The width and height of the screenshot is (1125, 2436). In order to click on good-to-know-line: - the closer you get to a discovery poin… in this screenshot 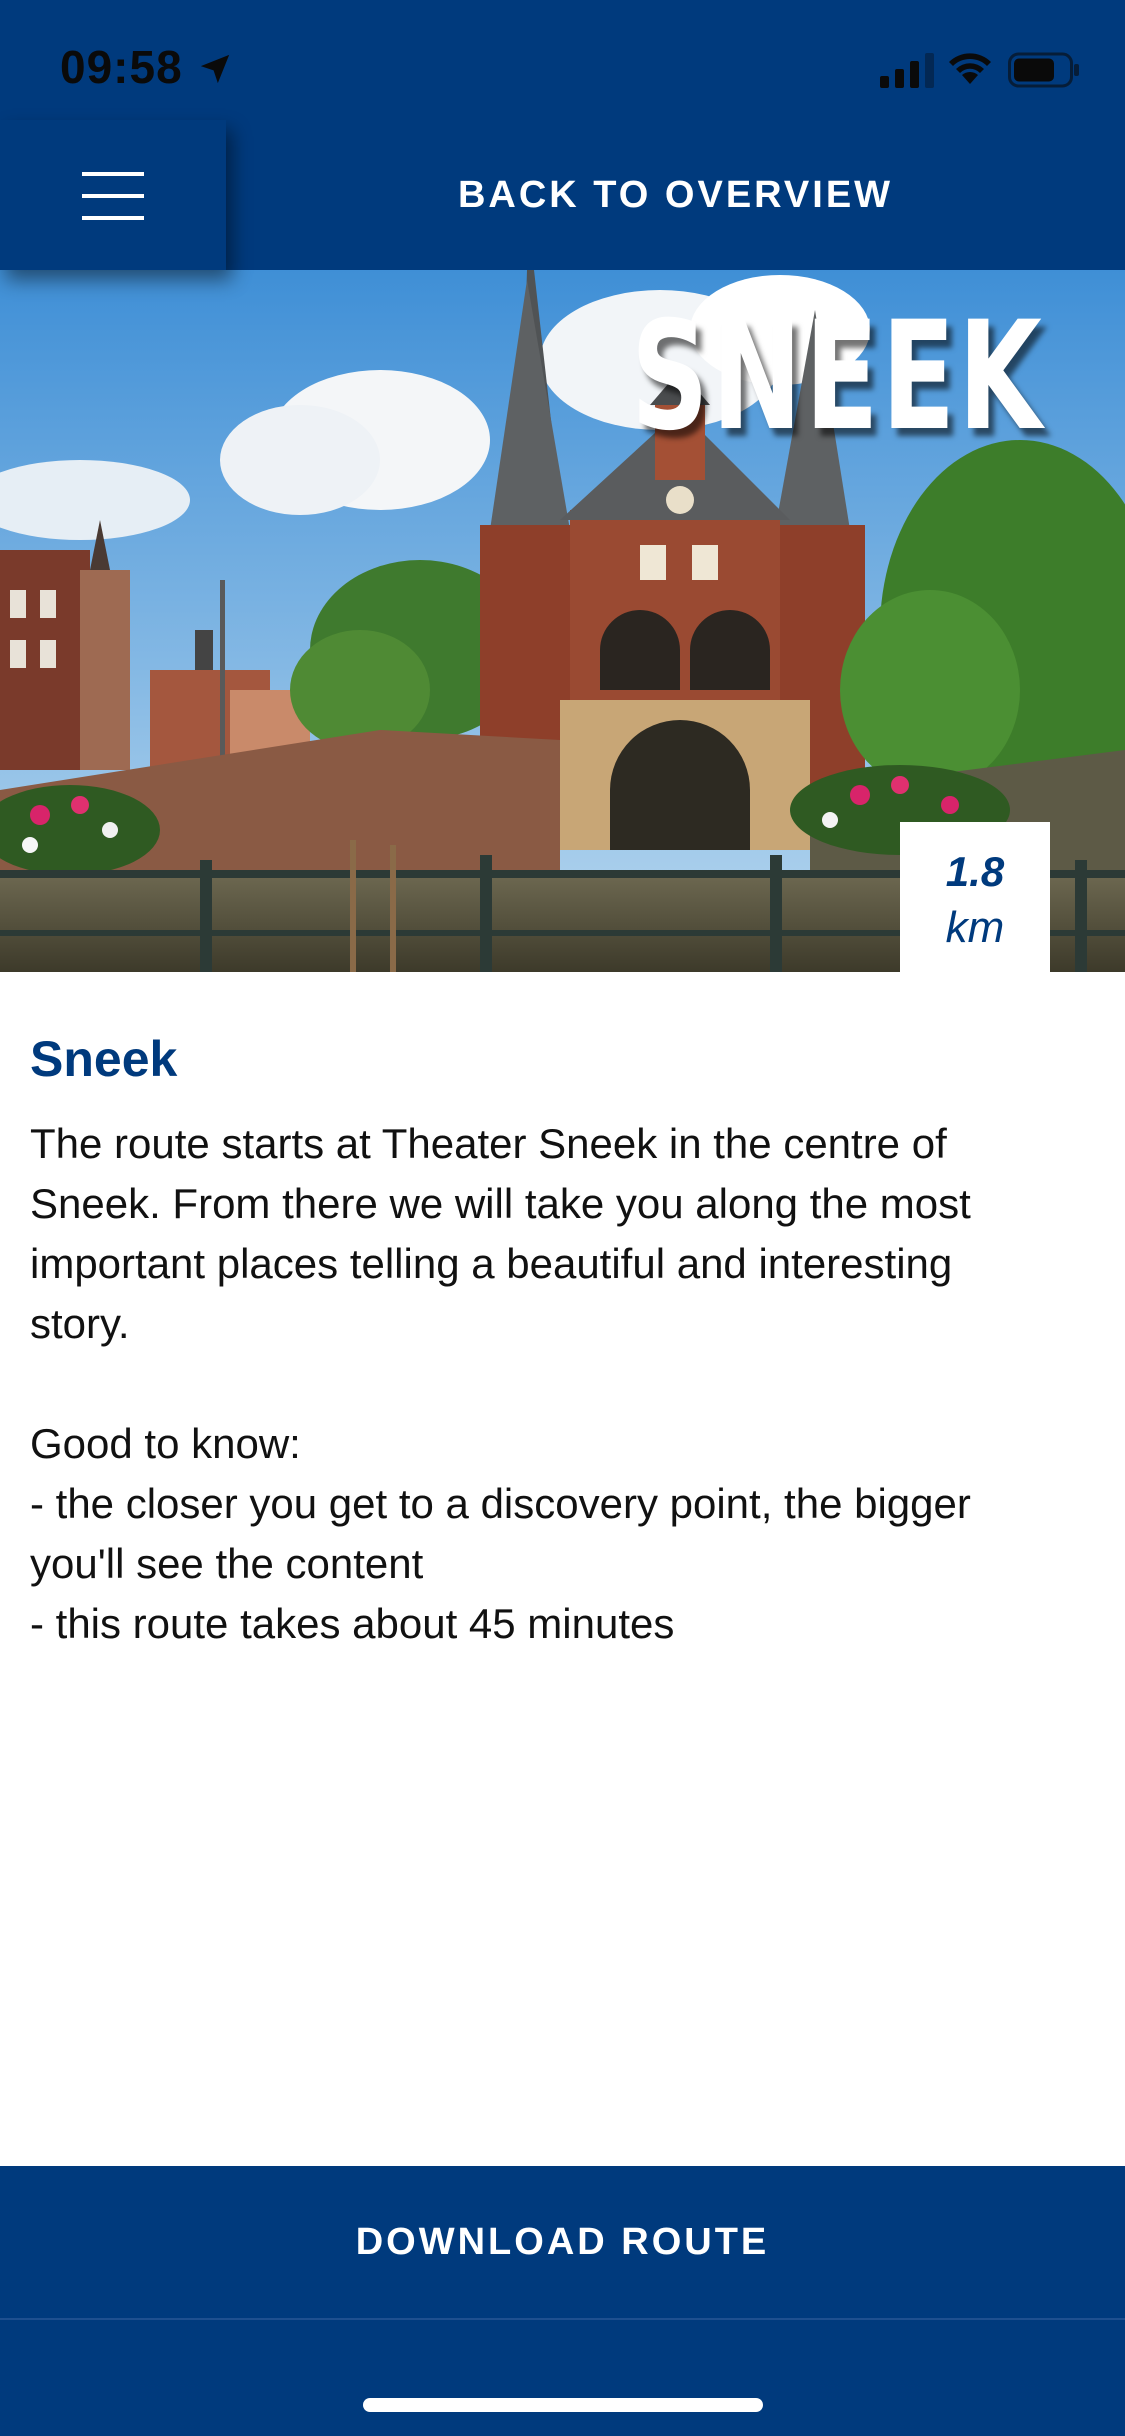, I will do `click(500, 1503)`.